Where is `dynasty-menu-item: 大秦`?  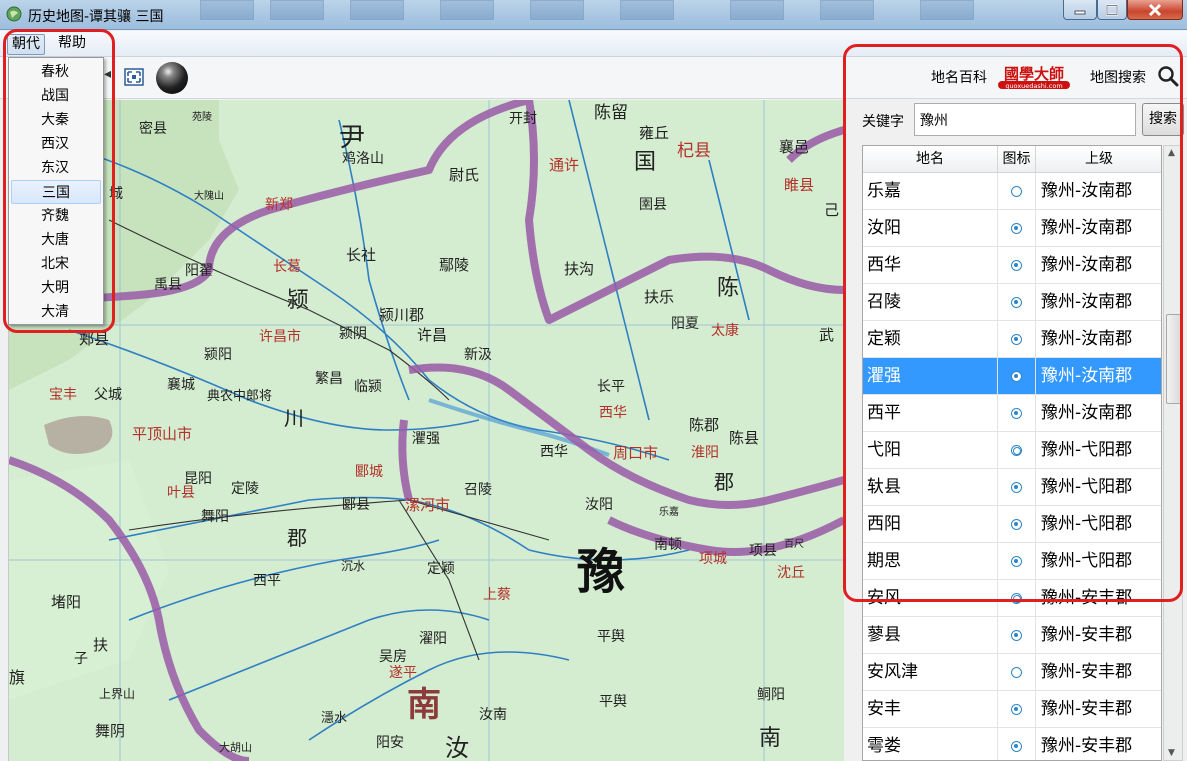 dynasty-menu-item: 大秦 is located at coordinates (56, 120).